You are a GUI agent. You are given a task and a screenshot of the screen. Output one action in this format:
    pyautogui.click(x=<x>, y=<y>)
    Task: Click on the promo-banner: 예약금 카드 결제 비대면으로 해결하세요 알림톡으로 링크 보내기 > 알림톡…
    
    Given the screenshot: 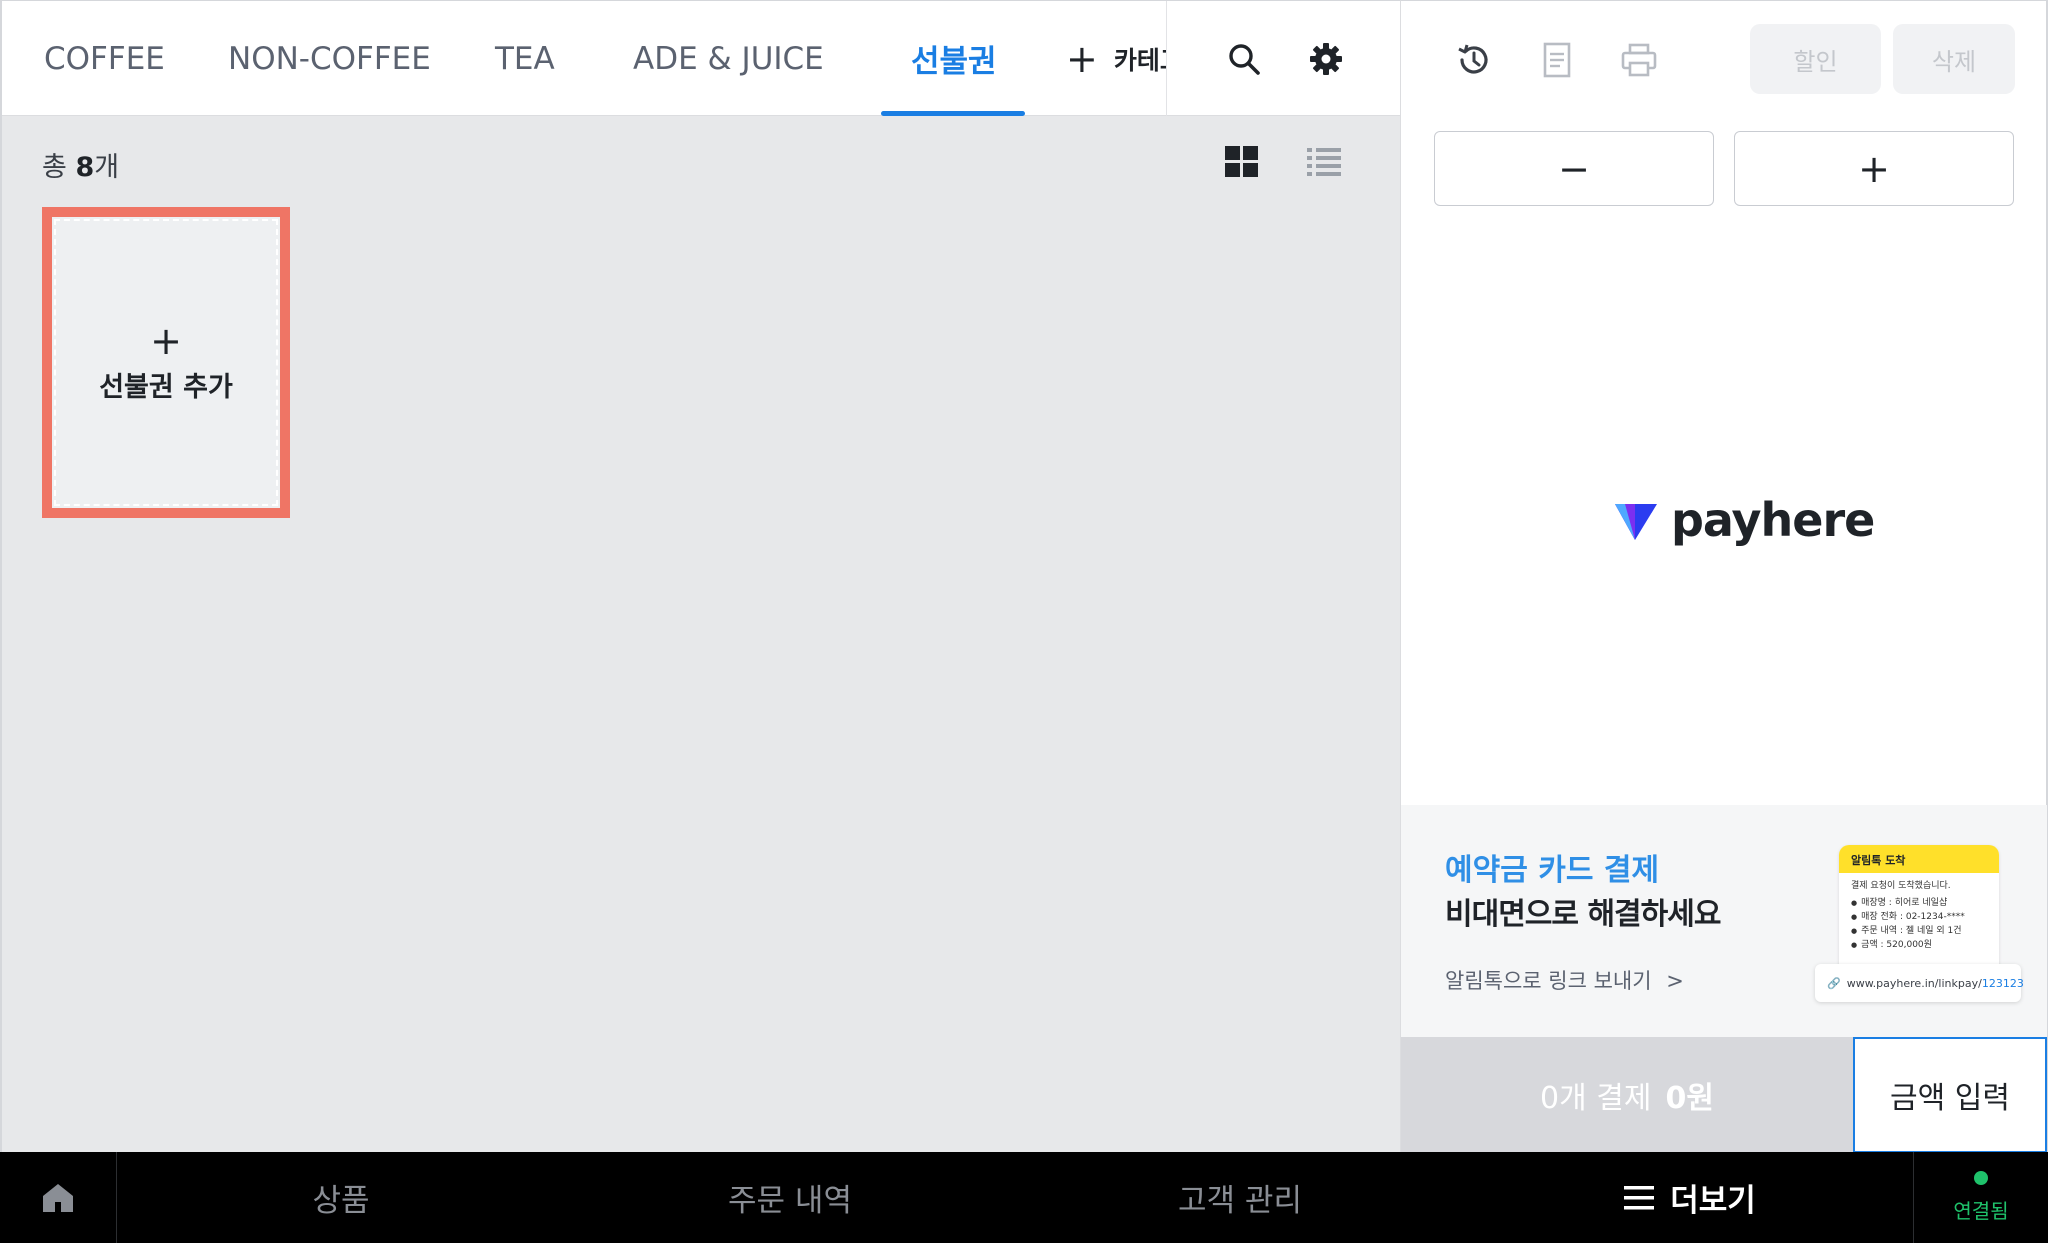 What is the action you would take?
    pyautogui.click(x=1724, y=921)
    